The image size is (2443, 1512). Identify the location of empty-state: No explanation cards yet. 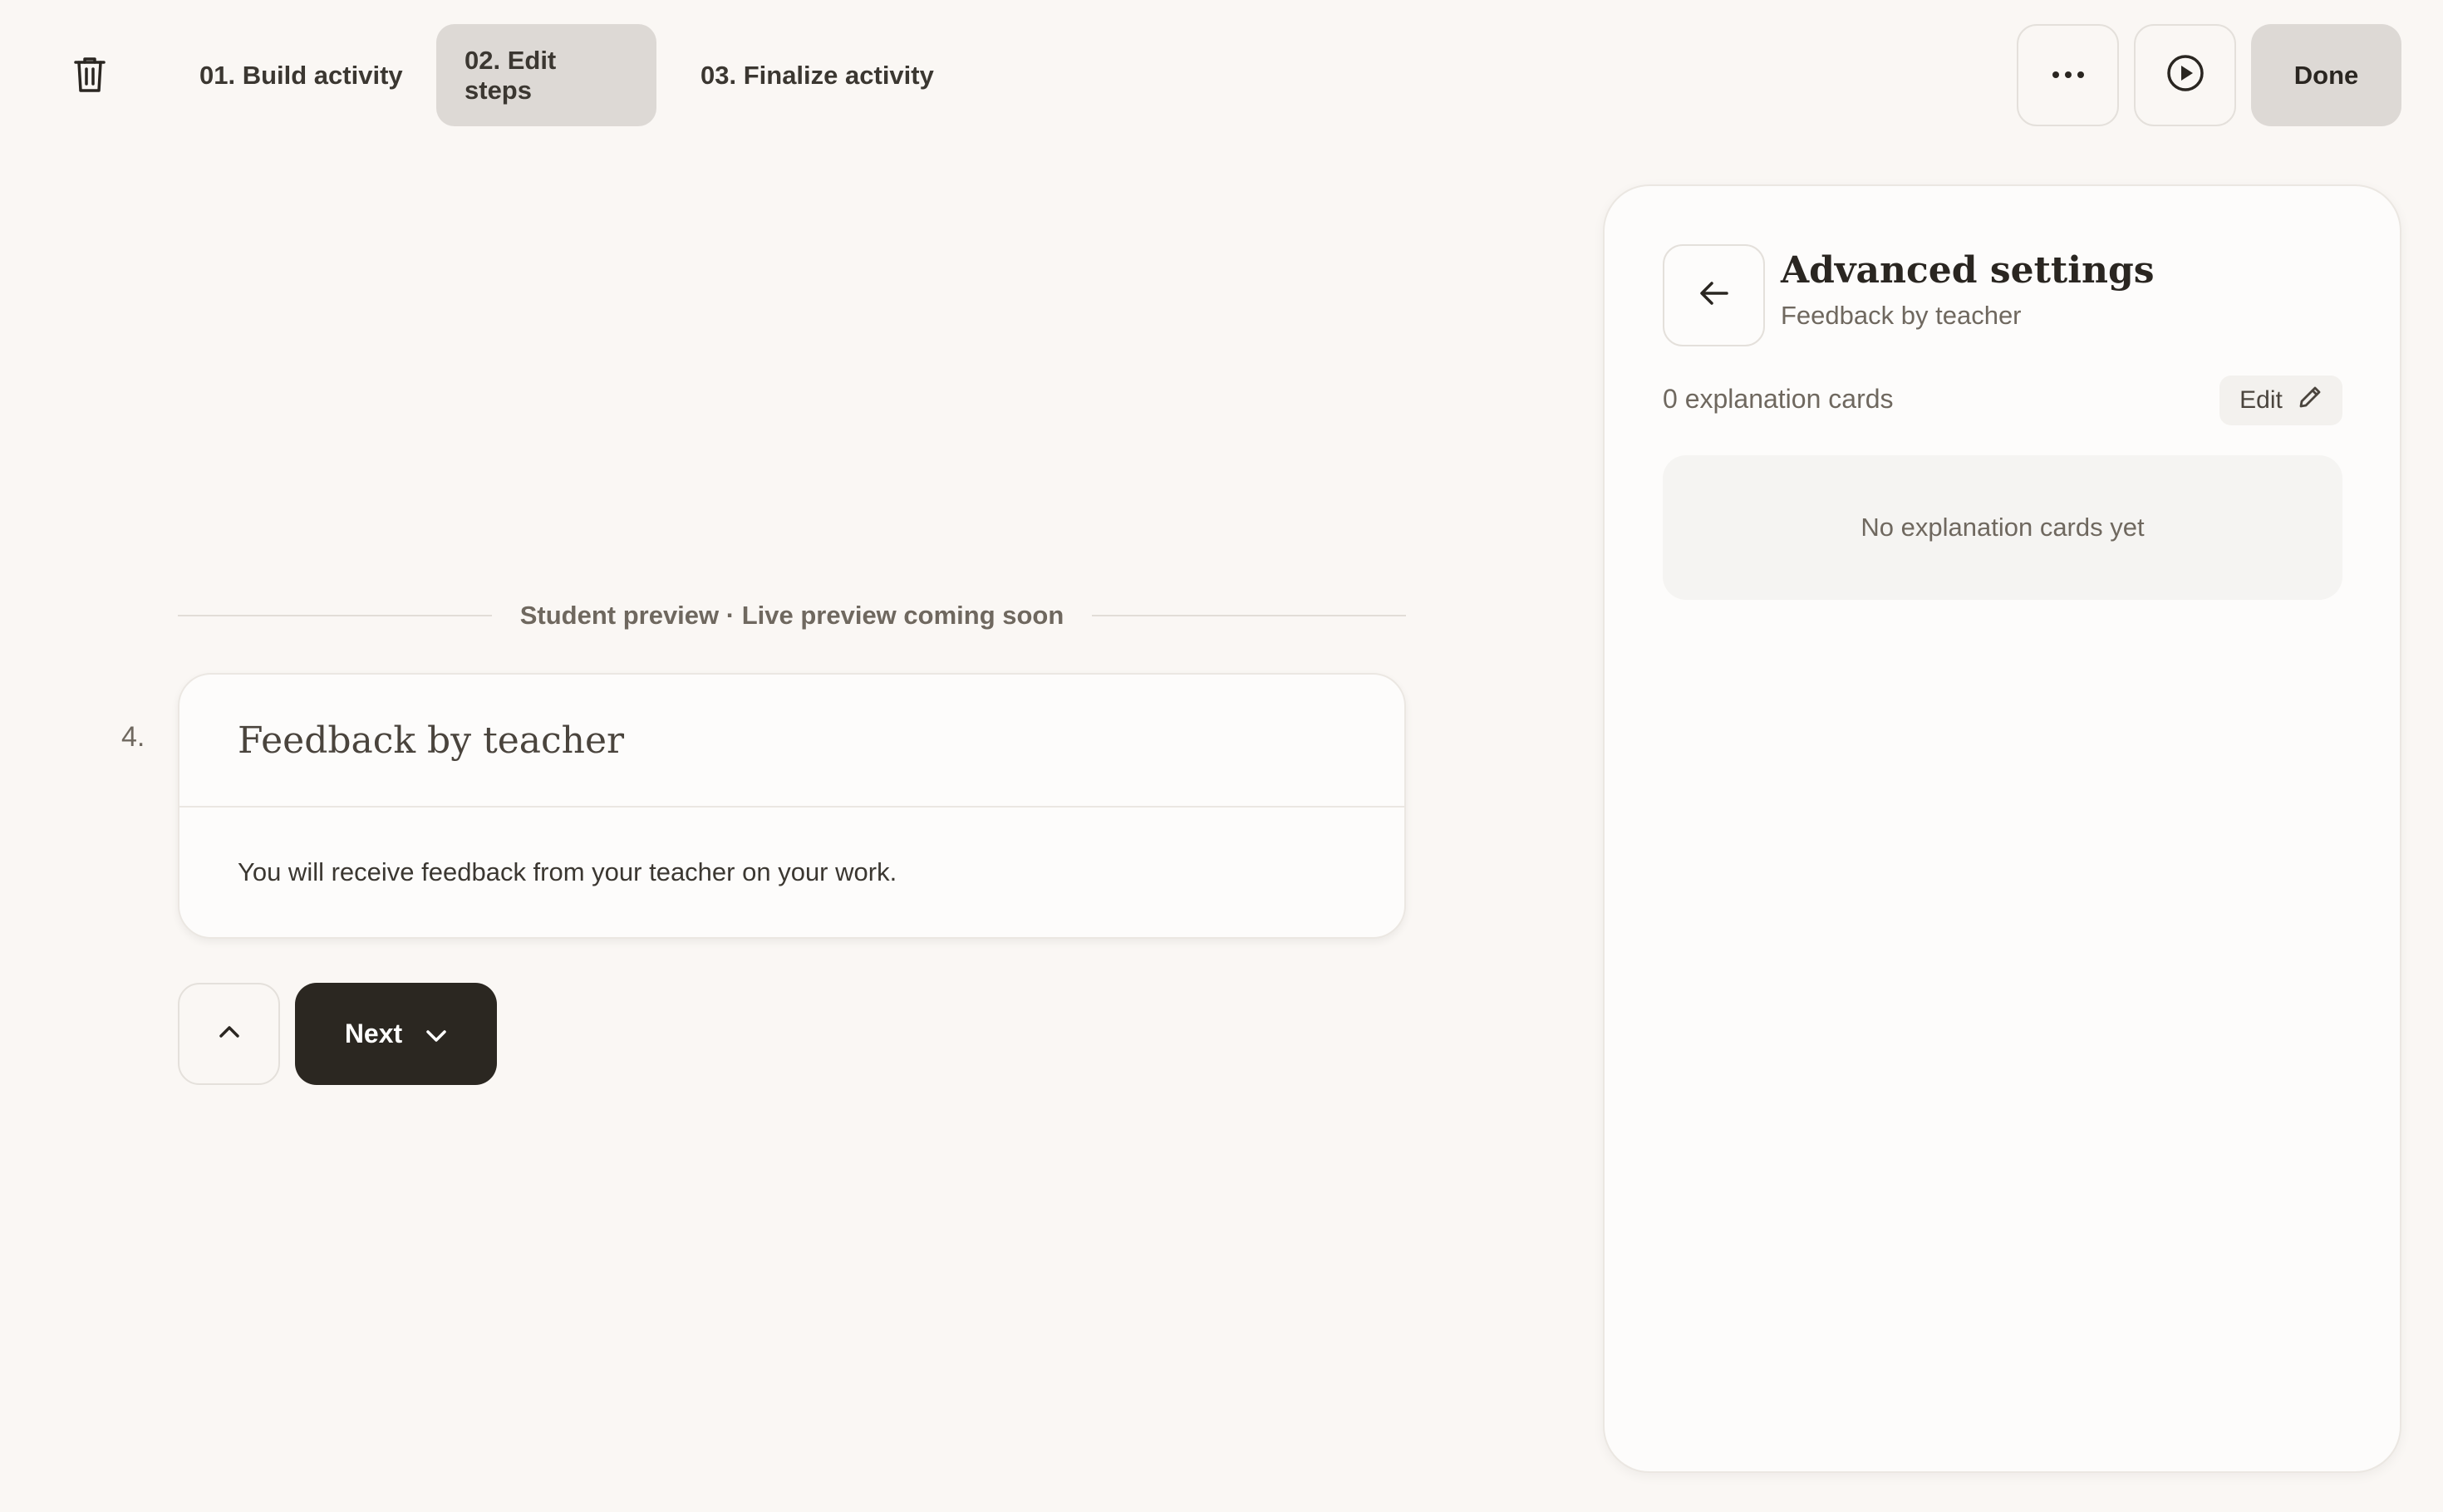
(2002, 527).